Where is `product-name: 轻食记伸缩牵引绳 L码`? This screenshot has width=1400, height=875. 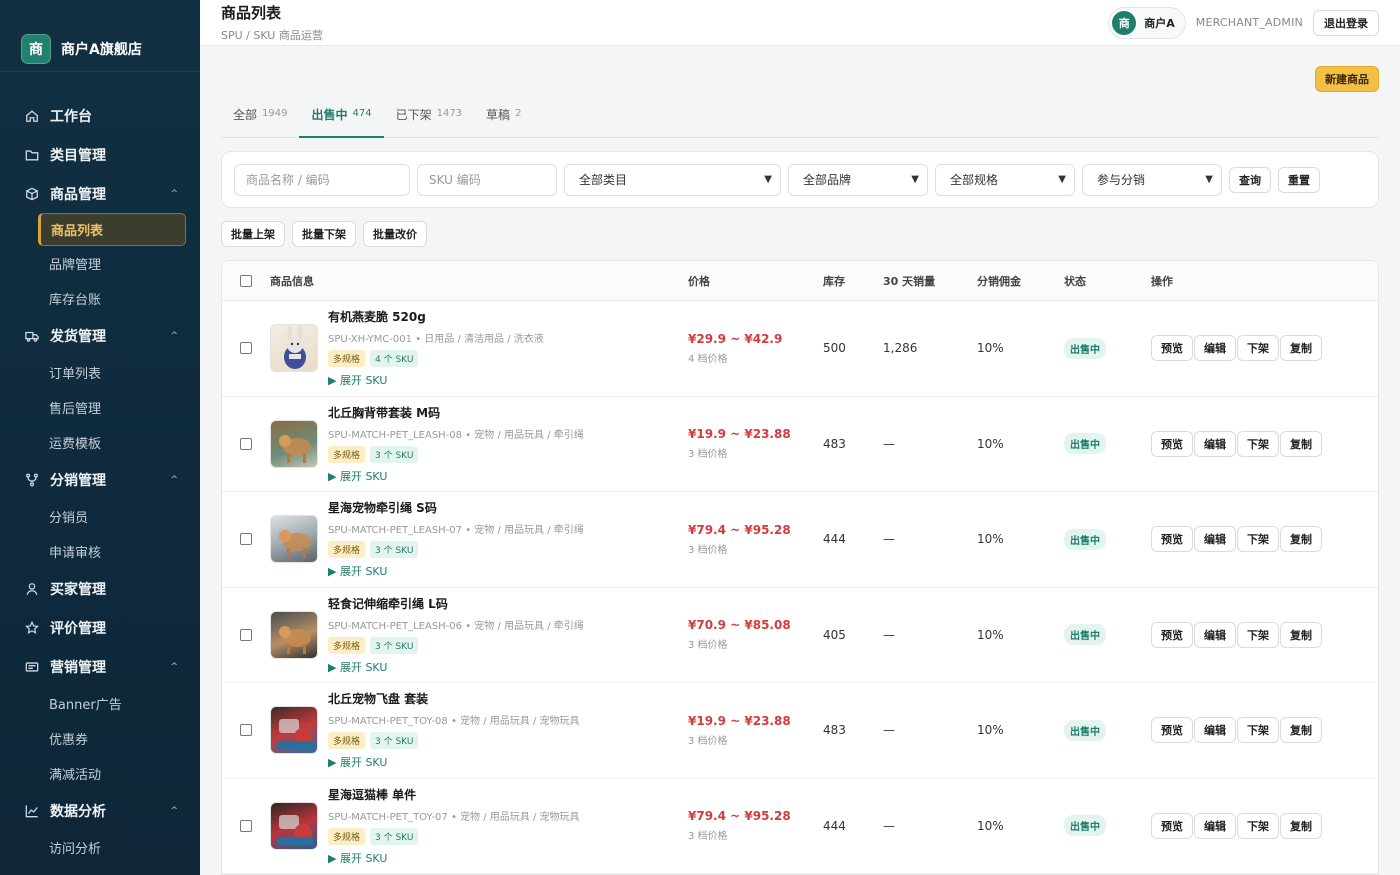
product-name: 轻食记伸缩牵引绳 L码 is located at coordinates (456, 603).